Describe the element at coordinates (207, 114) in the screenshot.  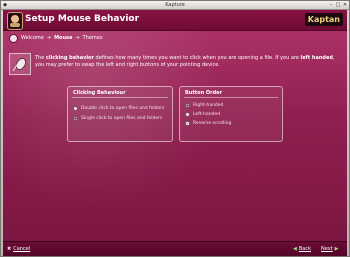
I see `left-handed-label: Left-handed` at that location.